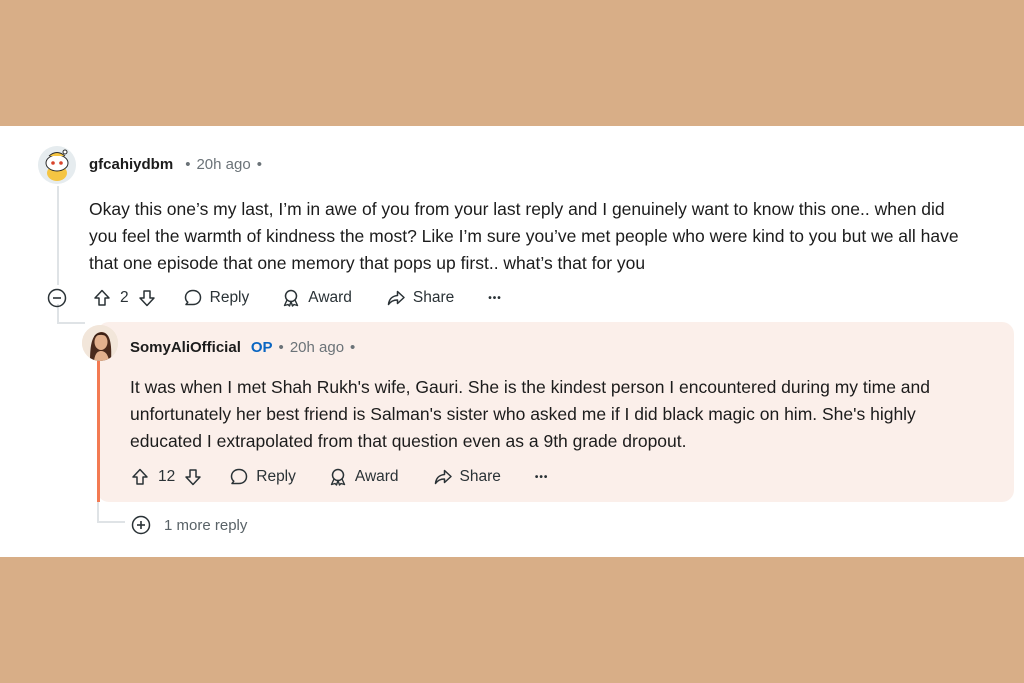  I want to click on reply-actions: 12 Reply Award Share •••, so click(339, 477).